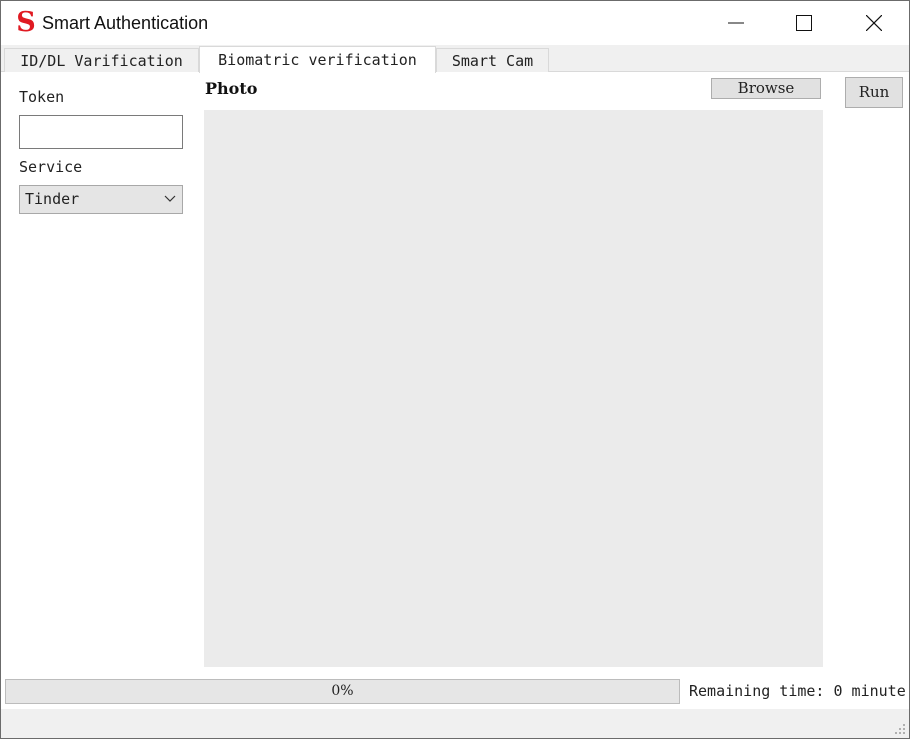 Image resolution: width=910 pixels, height=739 pixels. What do you see at coordinates (797, 691) in the screenshot?
I see `remaining-time-label: Remaining time: 0 minute` at bounding box center [797, 691].